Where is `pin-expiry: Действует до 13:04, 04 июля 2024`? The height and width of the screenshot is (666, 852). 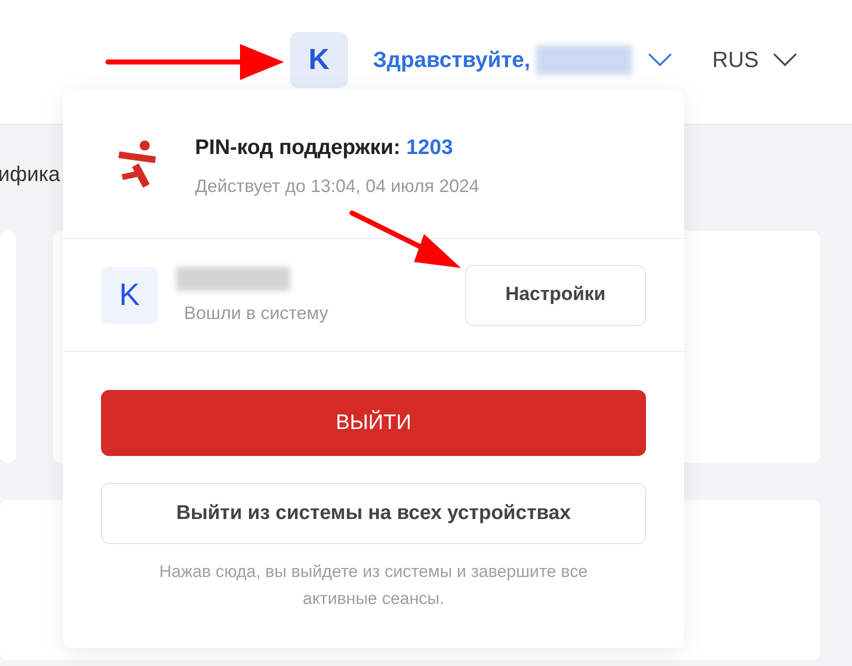
pin-expiry: Действует до 13:04, 04 июля 2024 is located at coordinates (337, 186).